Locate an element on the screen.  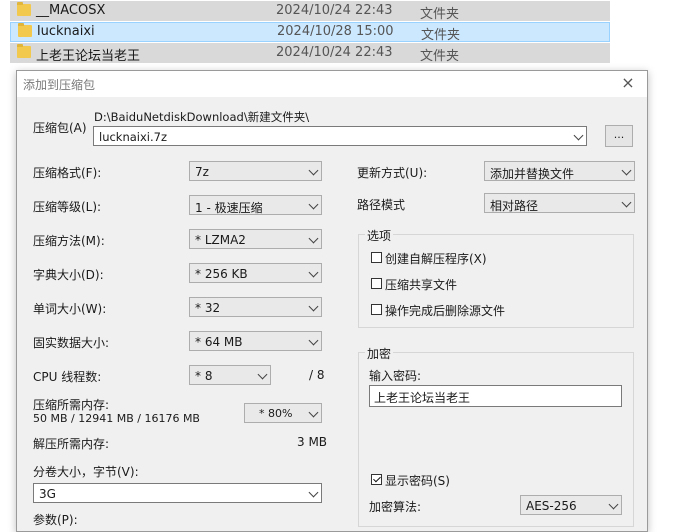
password-label: 输入密码: is located at coordinates (395, 376).